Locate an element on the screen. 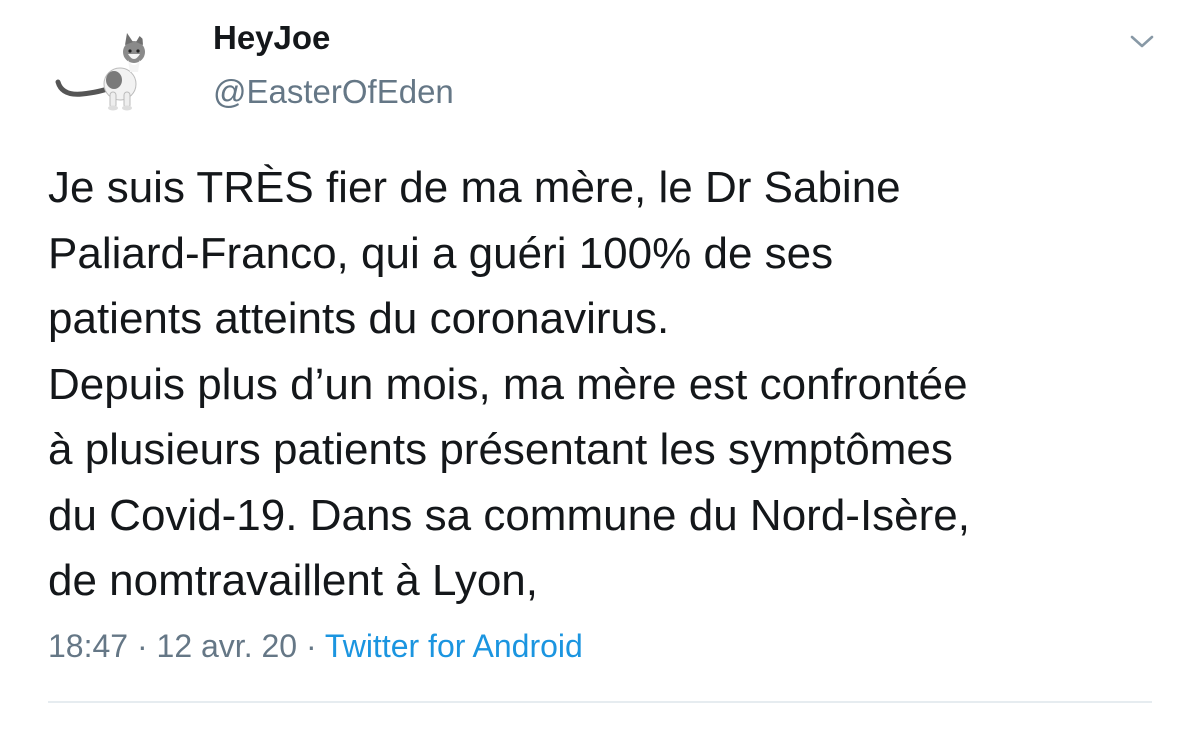 The image size is (1200, 730). tweet-text-line: Paliard-Franco, qui a guéri 100% de ses is located at coordinates (441, 253).